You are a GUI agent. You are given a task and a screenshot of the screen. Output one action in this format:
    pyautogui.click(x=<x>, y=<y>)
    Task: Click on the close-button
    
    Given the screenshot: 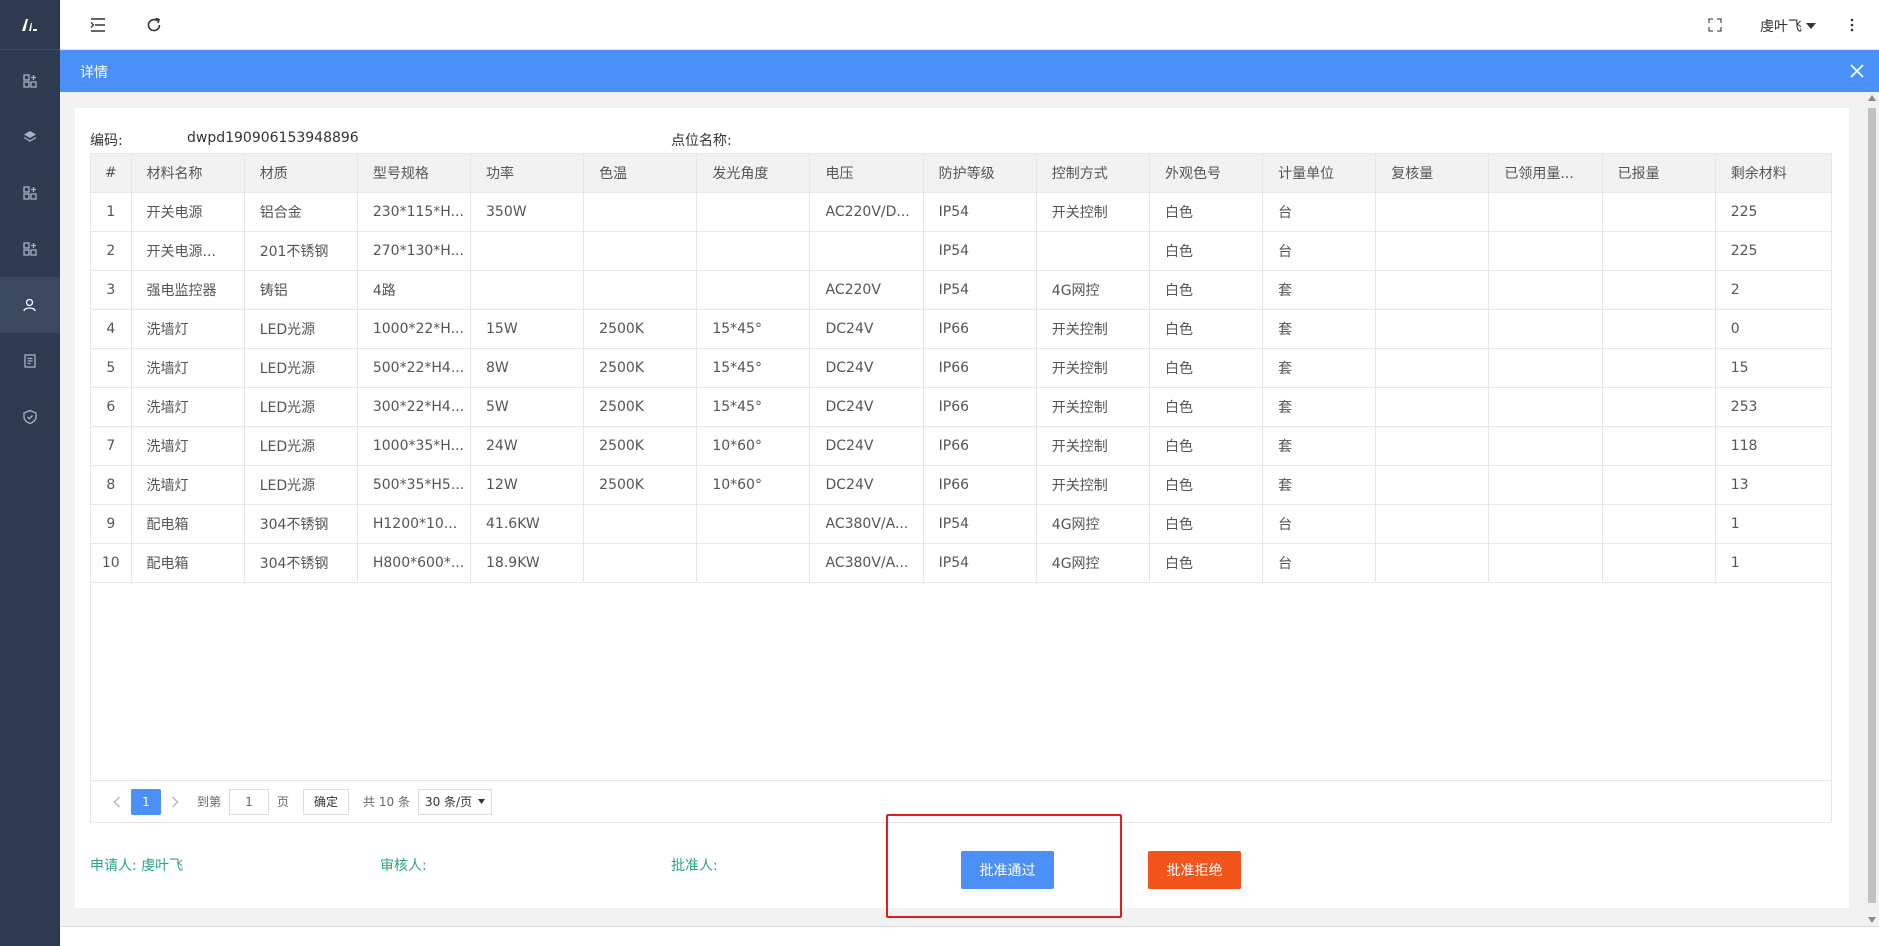 What is the action you would take?
    pyautogui.click(x=1857, y=71)
    